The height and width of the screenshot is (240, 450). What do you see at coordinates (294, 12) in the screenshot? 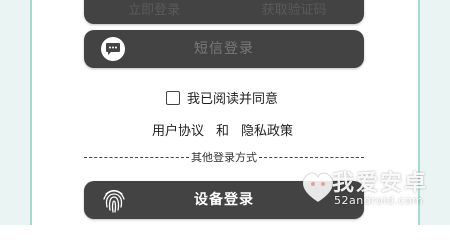
I see `get-code-button: 获取验证码` at bounding box center [294, 12].